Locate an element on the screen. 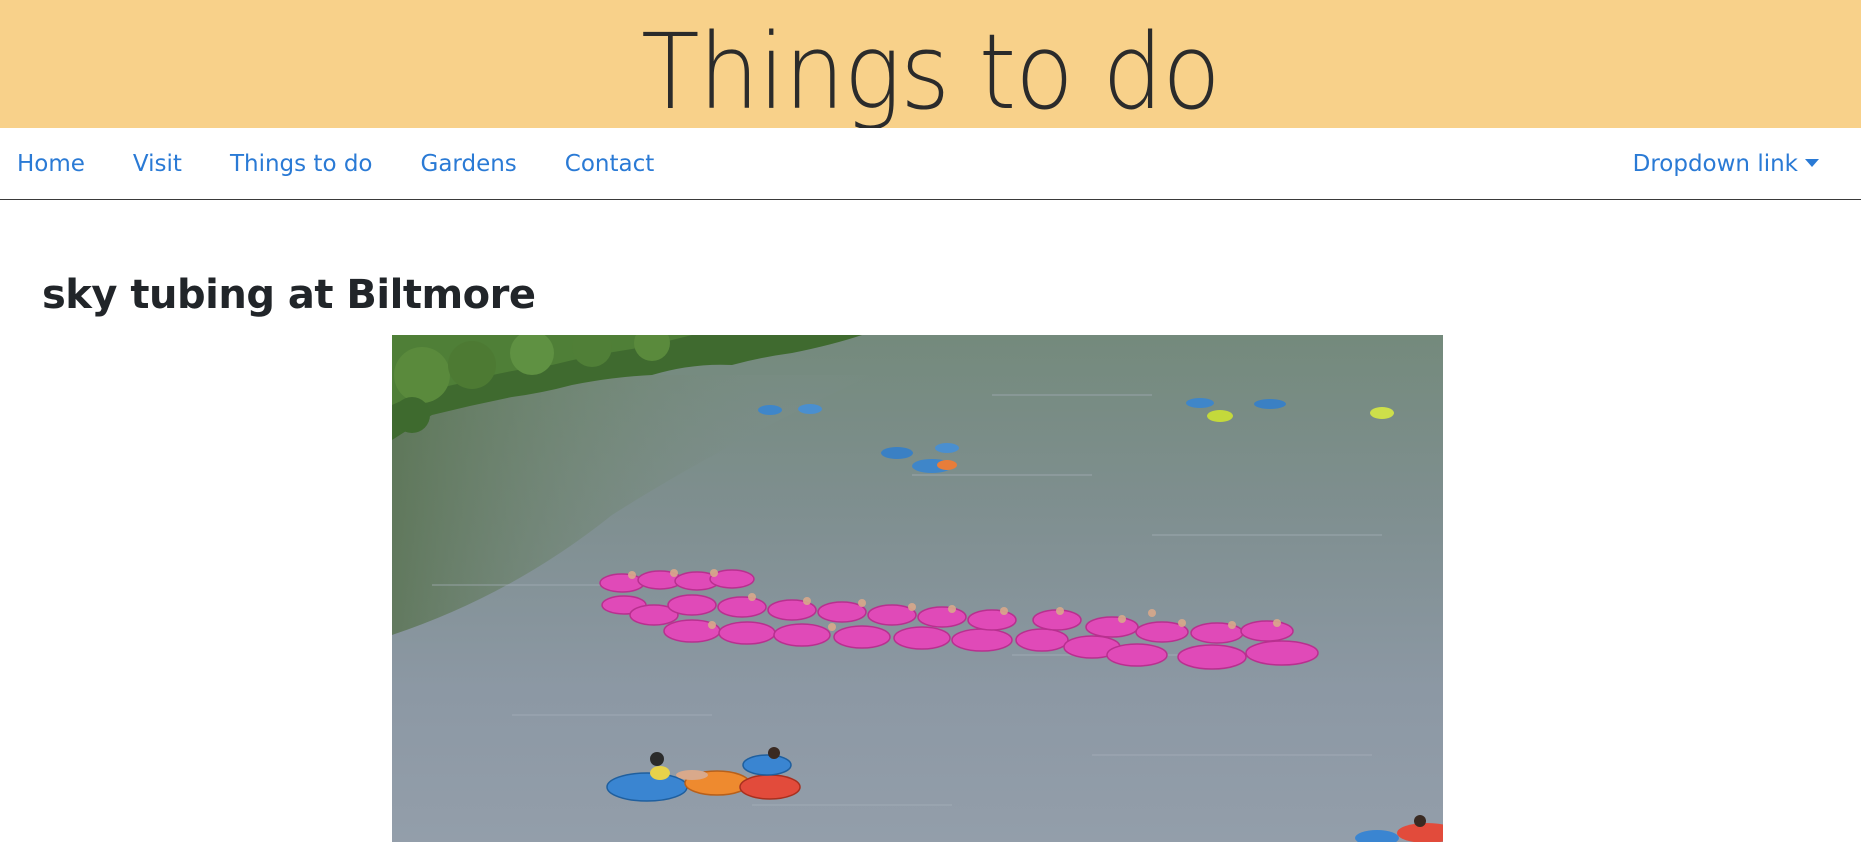 The image size is (1861, 842). dropdown-label: Dropdown link is located at coordinates (1715, 163).